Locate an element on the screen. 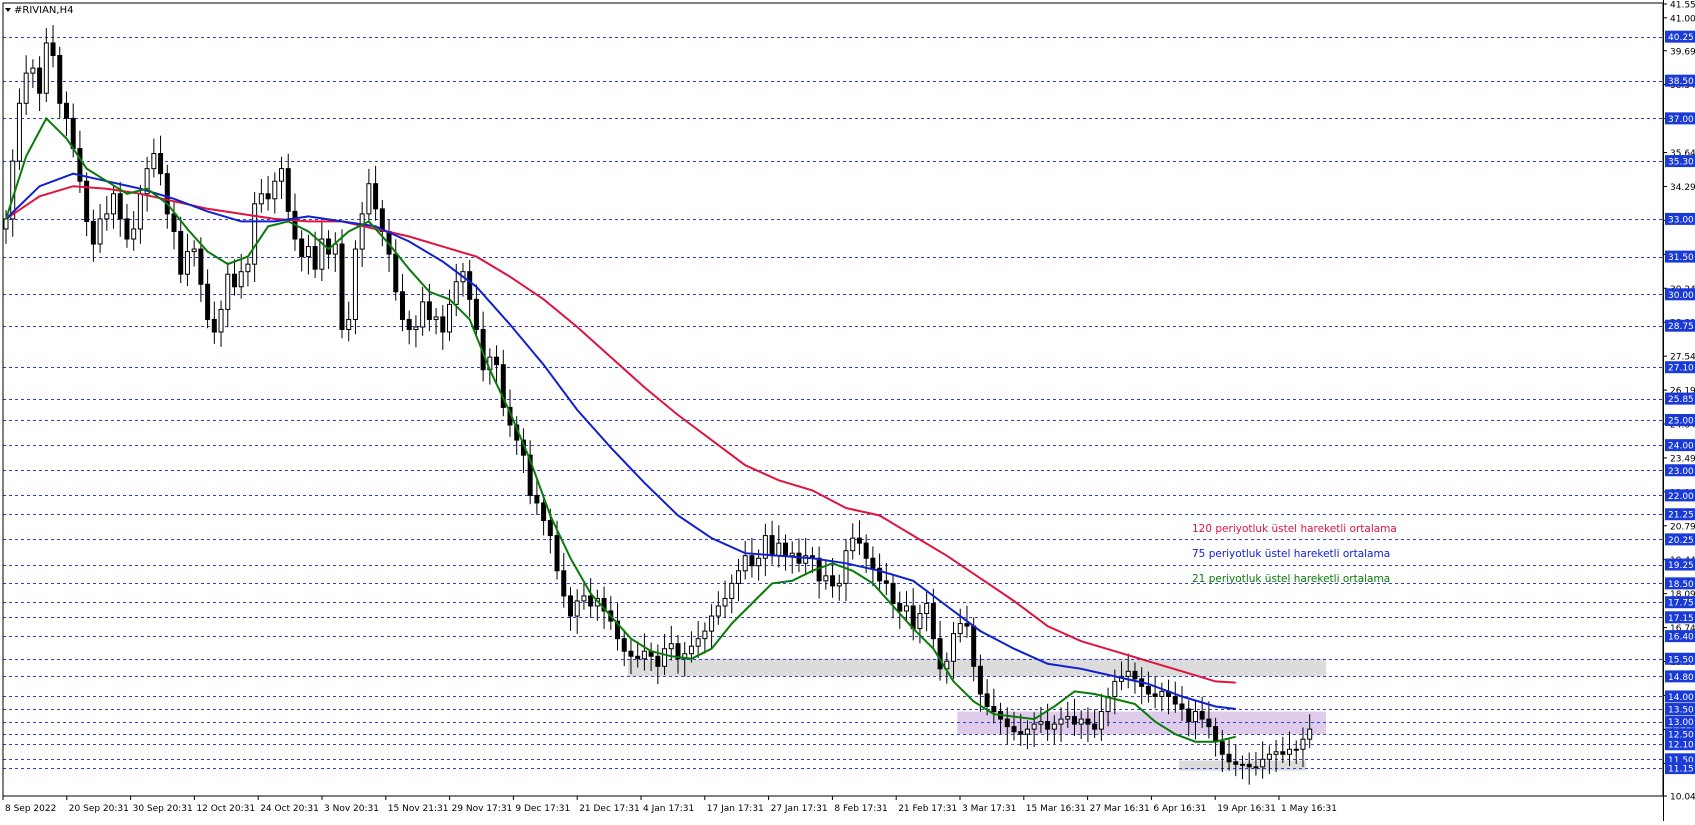 Image resolution: width=1695 pixels, height=825 pixels. level-price-badge: 40.25 is located at coordinates (1680, 36).